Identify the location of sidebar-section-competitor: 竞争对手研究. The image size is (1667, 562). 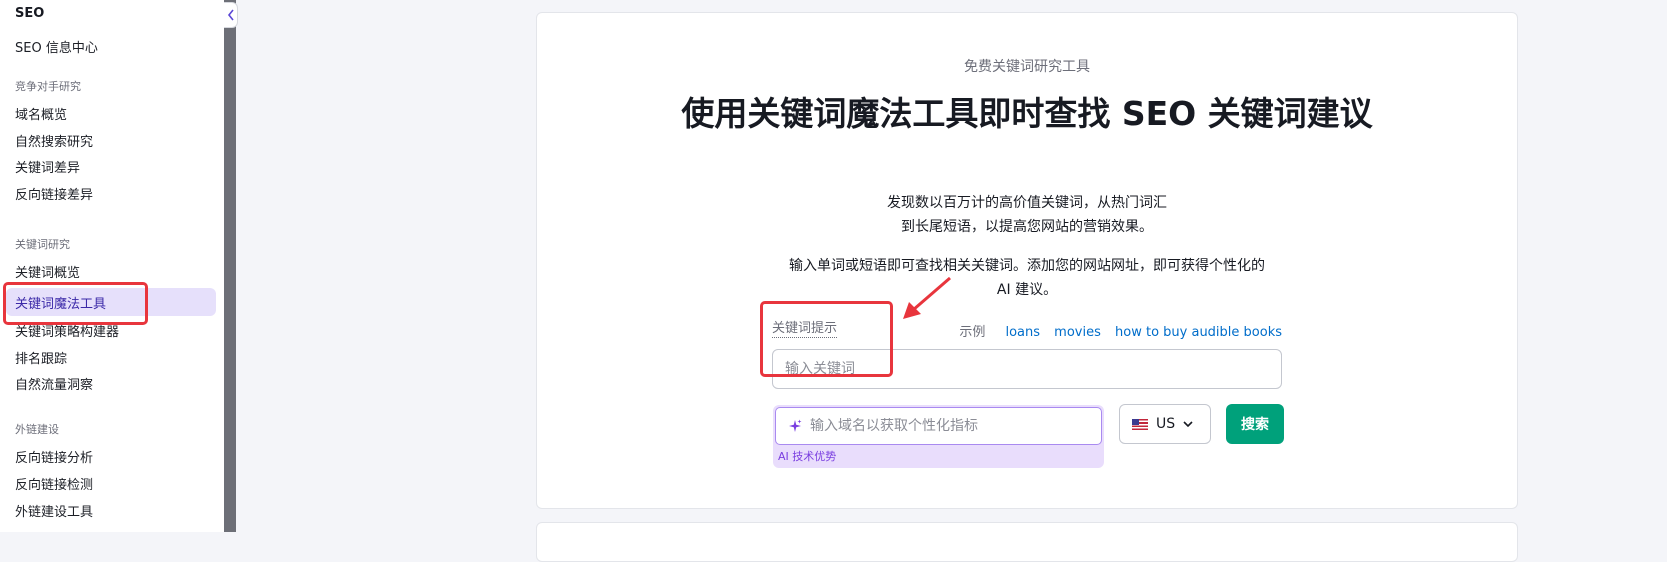
(48, 86).